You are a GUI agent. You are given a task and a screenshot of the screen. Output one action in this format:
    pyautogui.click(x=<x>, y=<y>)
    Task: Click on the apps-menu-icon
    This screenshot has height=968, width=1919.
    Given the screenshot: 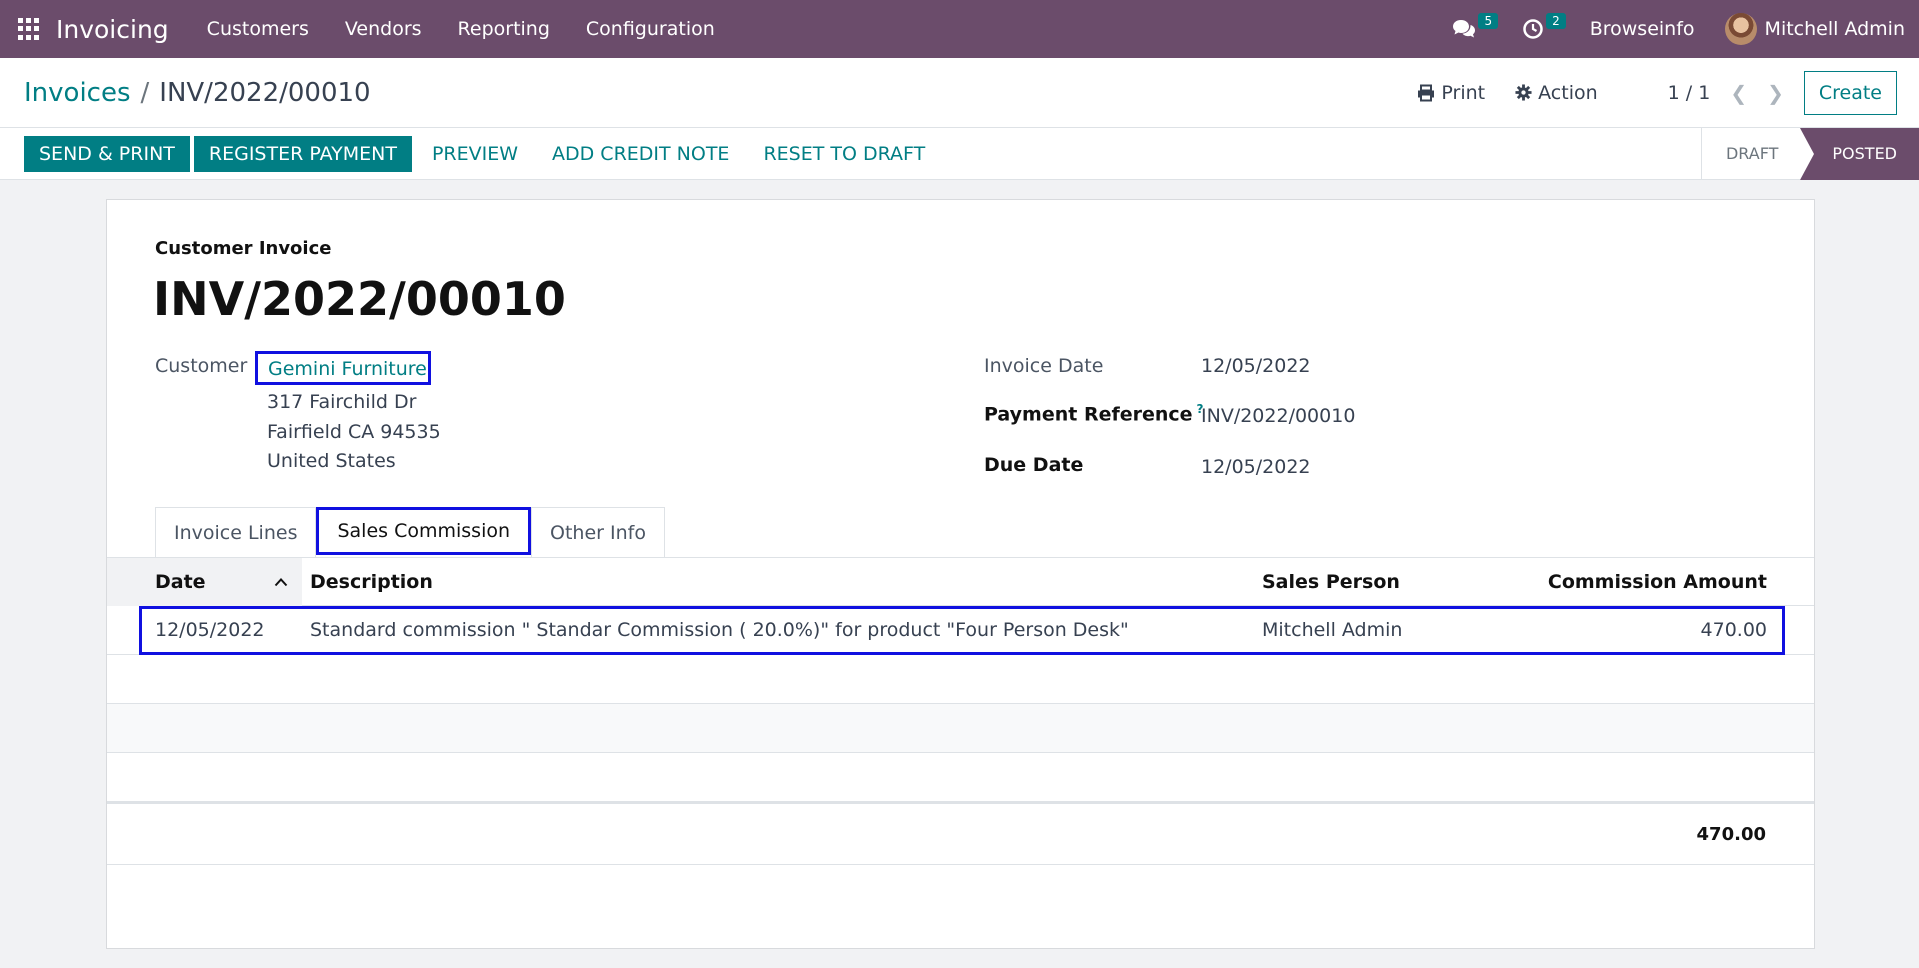 What is the action you would take?
    pyautogui.click(x=29, y=29)
    